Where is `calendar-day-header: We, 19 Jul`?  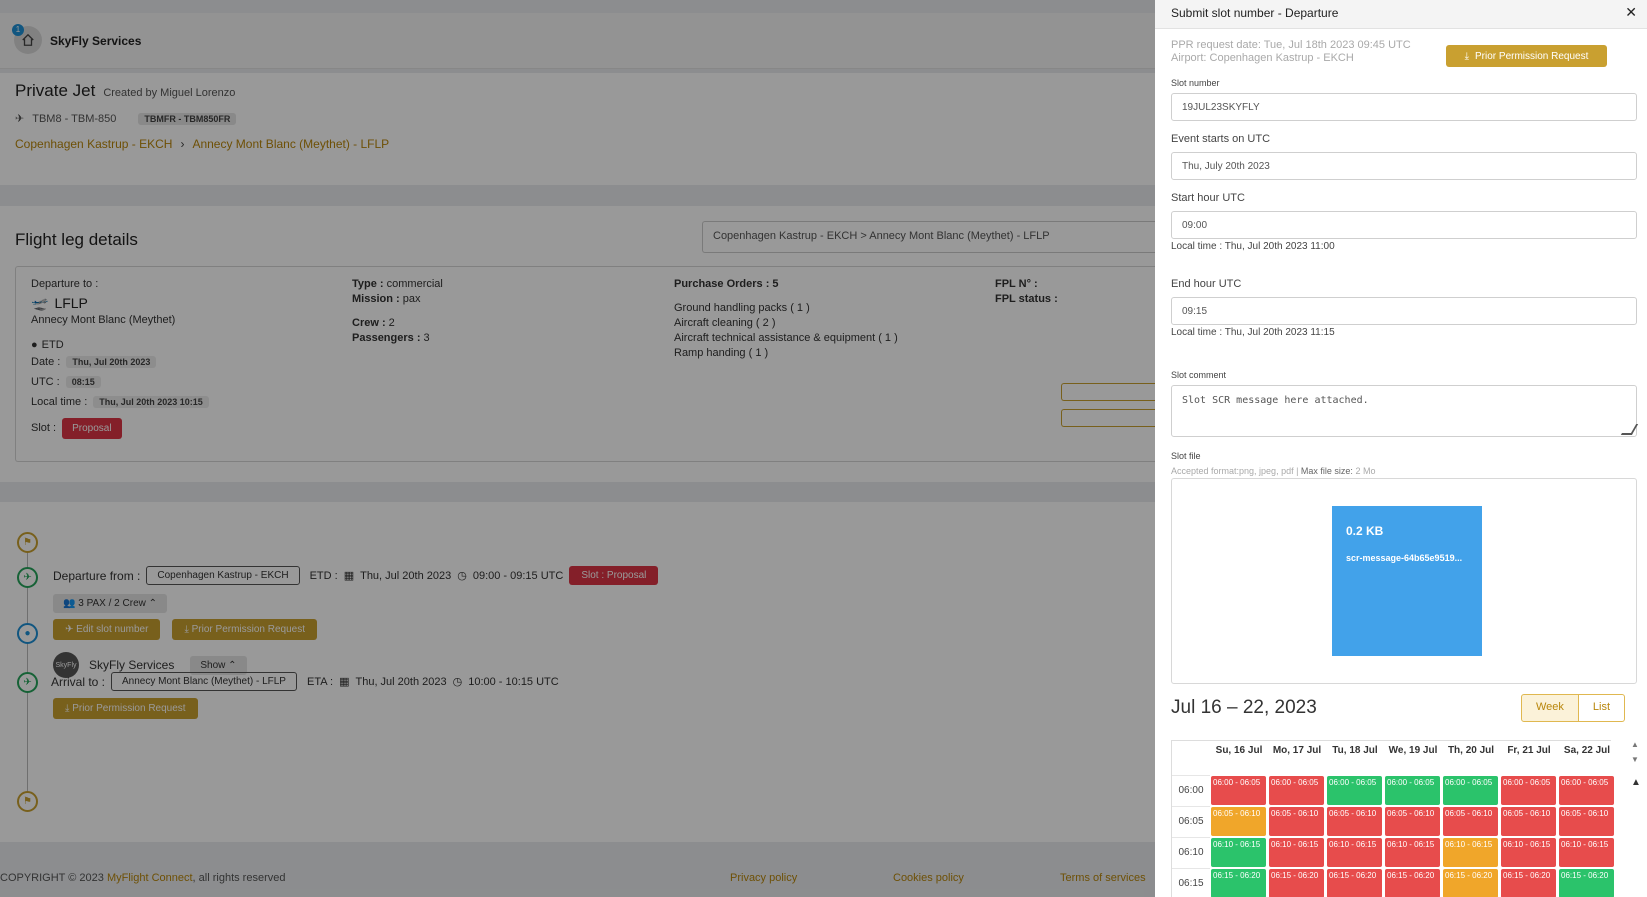
calendar-day-header: We, 19 Jul is located at coordinates (1413, 750).